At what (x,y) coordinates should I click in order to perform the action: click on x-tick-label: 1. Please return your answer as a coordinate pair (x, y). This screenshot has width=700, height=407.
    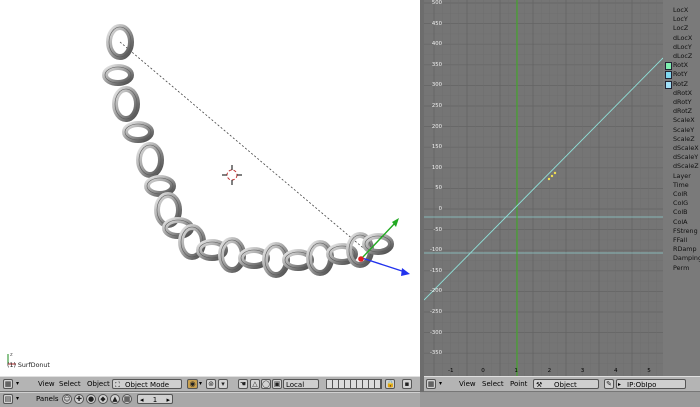
    Looking at the image, I should click on (516, 371).